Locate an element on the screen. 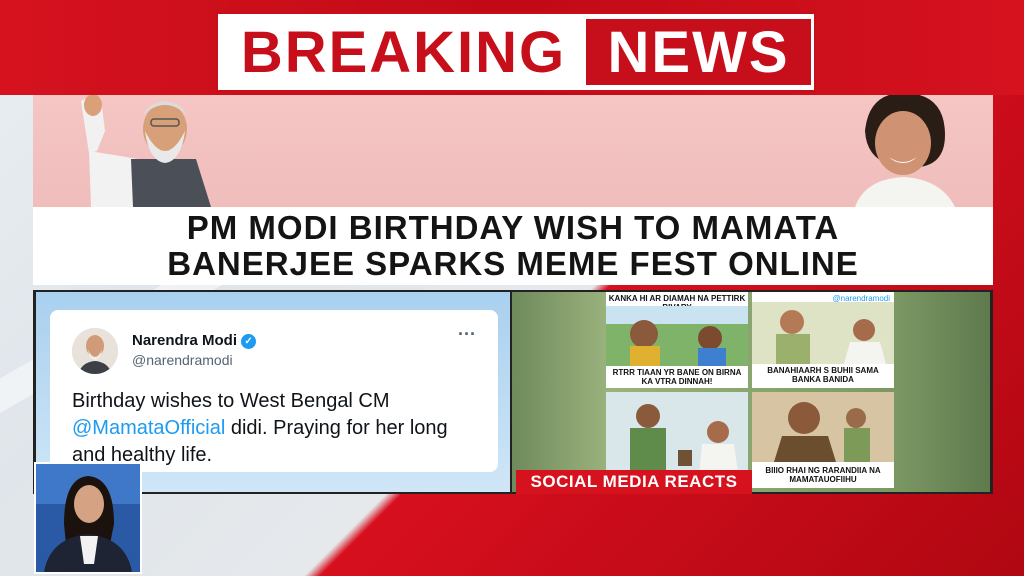 This screenshot has width=1024, height=576. meme-4-image is located at coordinates (823, 427).